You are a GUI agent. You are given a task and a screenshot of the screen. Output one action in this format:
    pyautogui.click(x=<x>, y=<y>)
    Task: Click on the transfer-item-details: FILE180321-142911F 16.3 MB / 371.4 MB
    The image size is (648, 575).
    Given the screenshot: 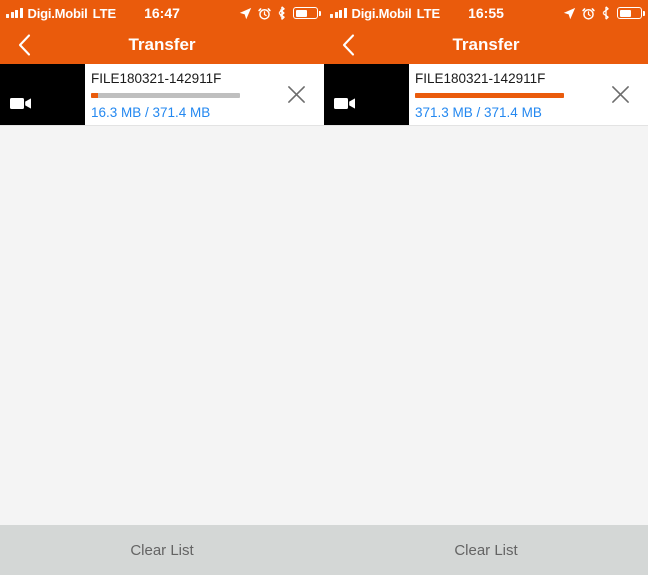 What is the action you would take?
    pyautogui.click(x=177, y=94)
    